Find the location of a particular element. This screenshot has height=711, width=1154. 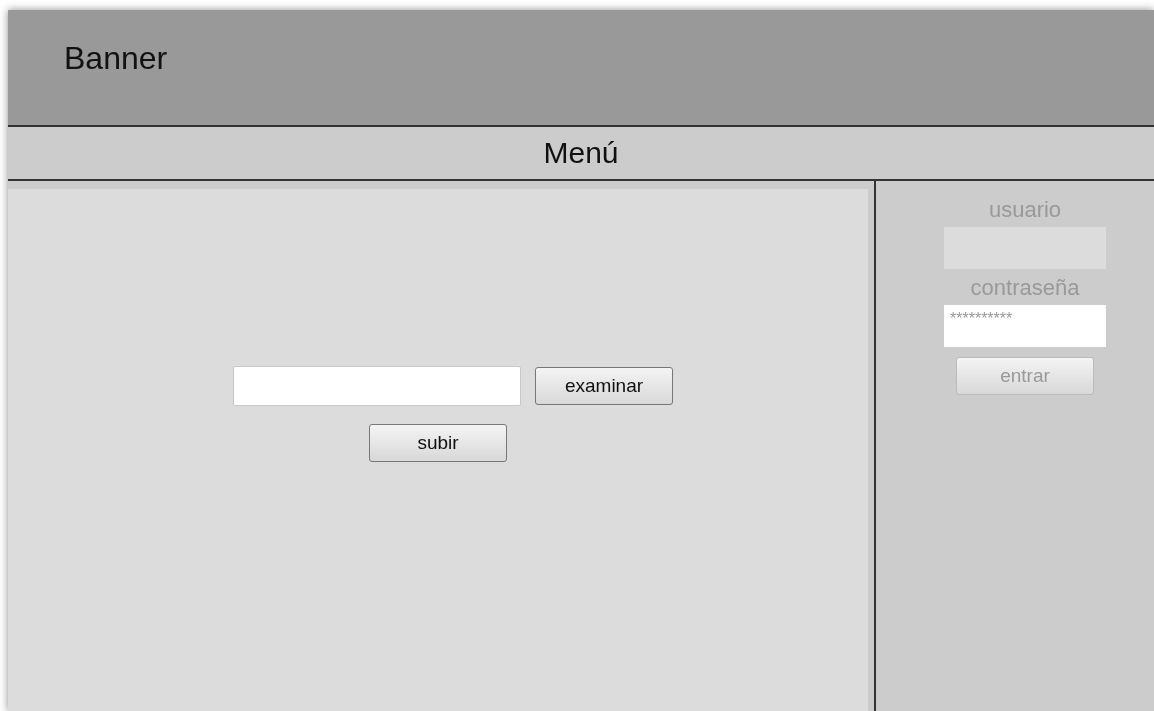

browse-button: examinar is located at coordinates (604, 386).